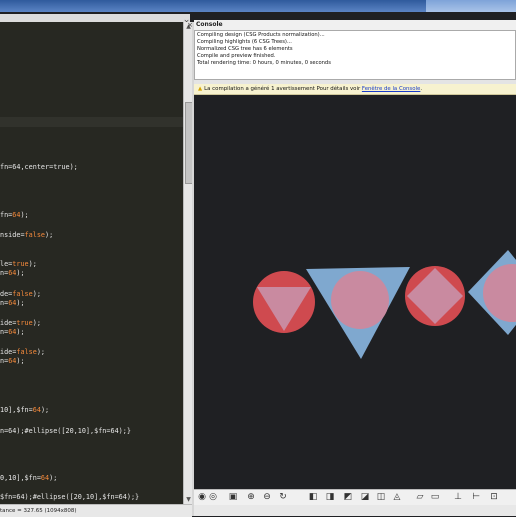 This screenshot has height=517, width=516. What do you see at coordinates (283, 497) in the screenshot?
I see `reset-view-icon: ↻` at bounding box center [283, 497].